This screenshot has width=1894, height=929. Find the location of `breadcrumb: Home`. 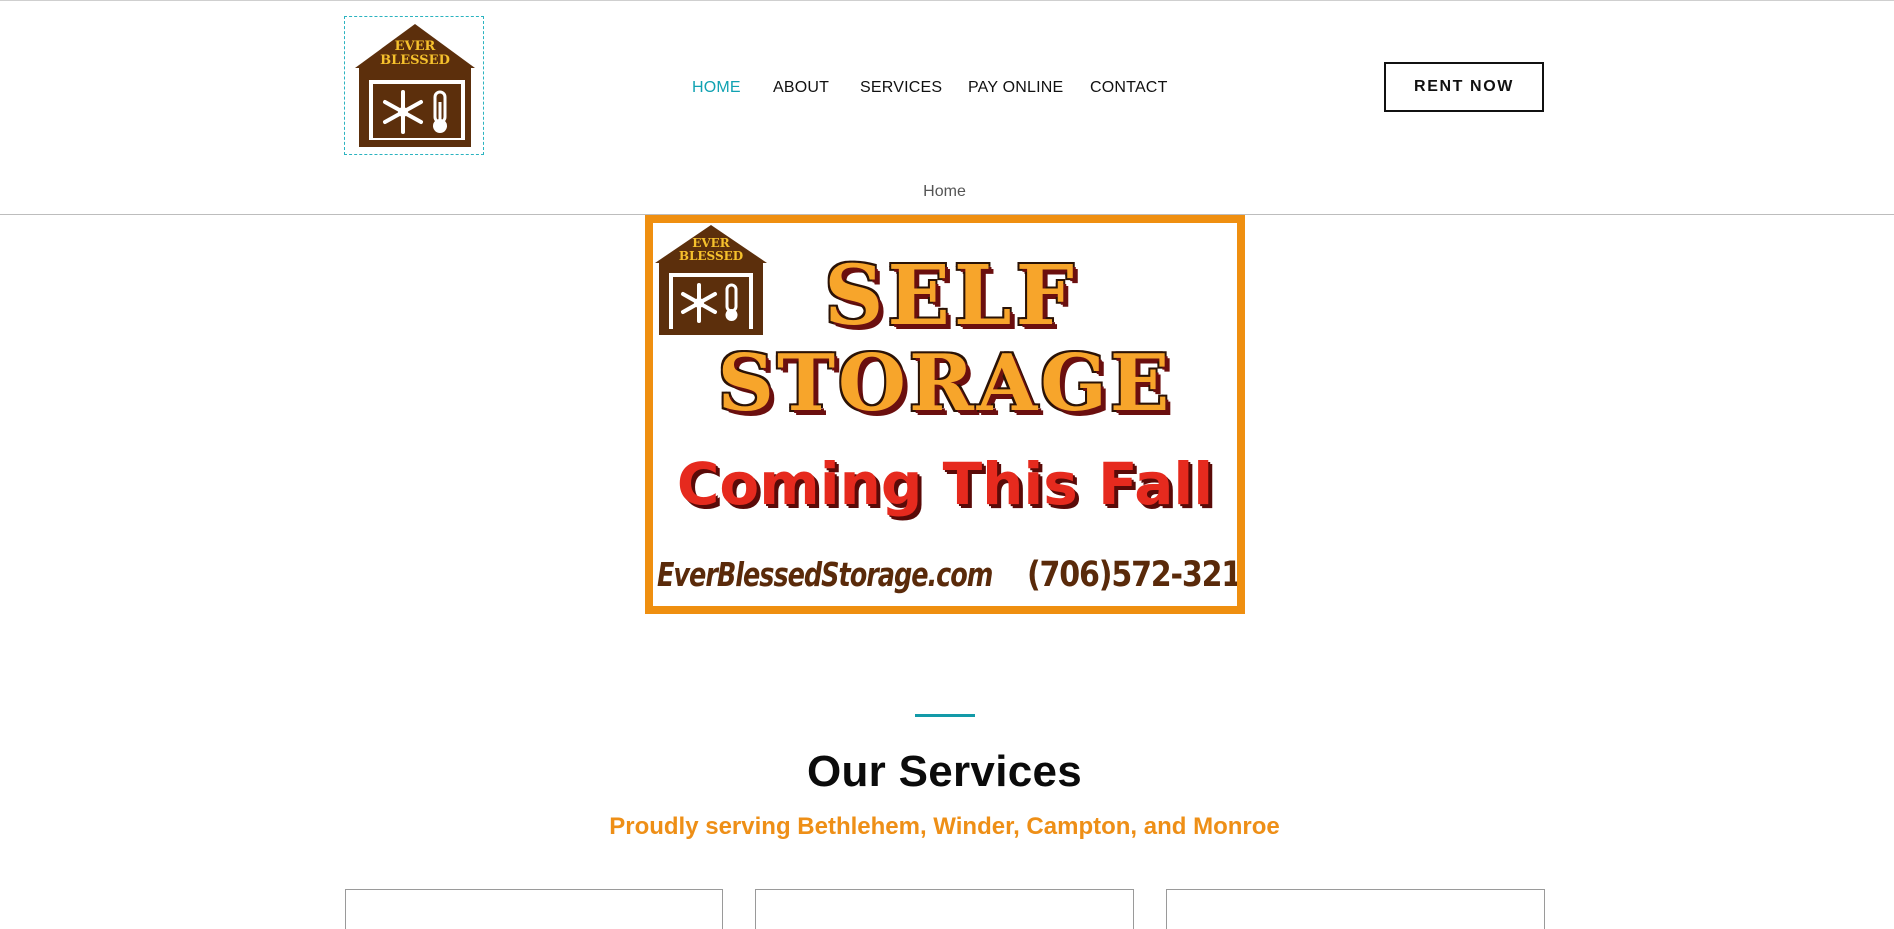

breadcrumb: Home is located at coordinates (944, 192).